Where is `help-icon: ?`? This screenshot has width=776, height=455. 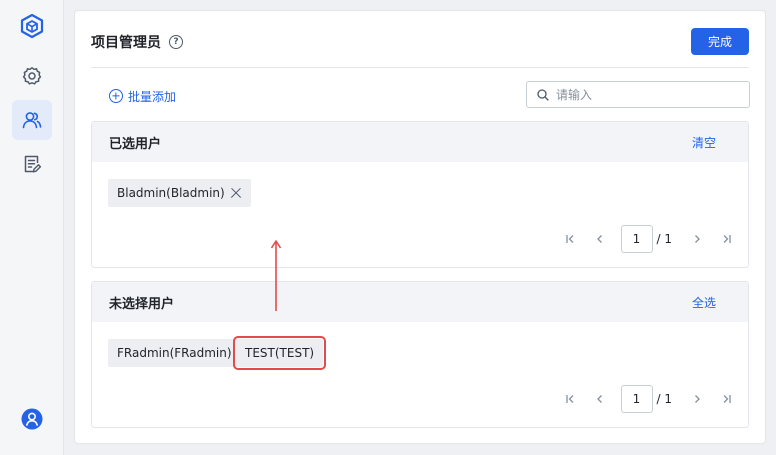
help-icon: ? is located at coordinates (176, 42).